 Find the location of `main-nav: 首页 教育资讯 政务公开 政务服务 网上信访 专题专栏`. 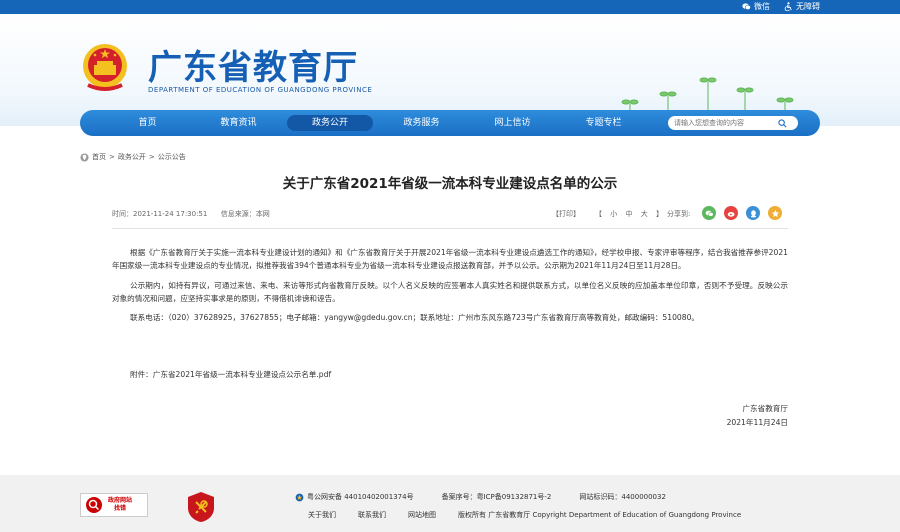

main-nav: 首页 教育资讯 政务公开 政务服务 网上信访 专题专栏 is located at coordinates (450, 123).